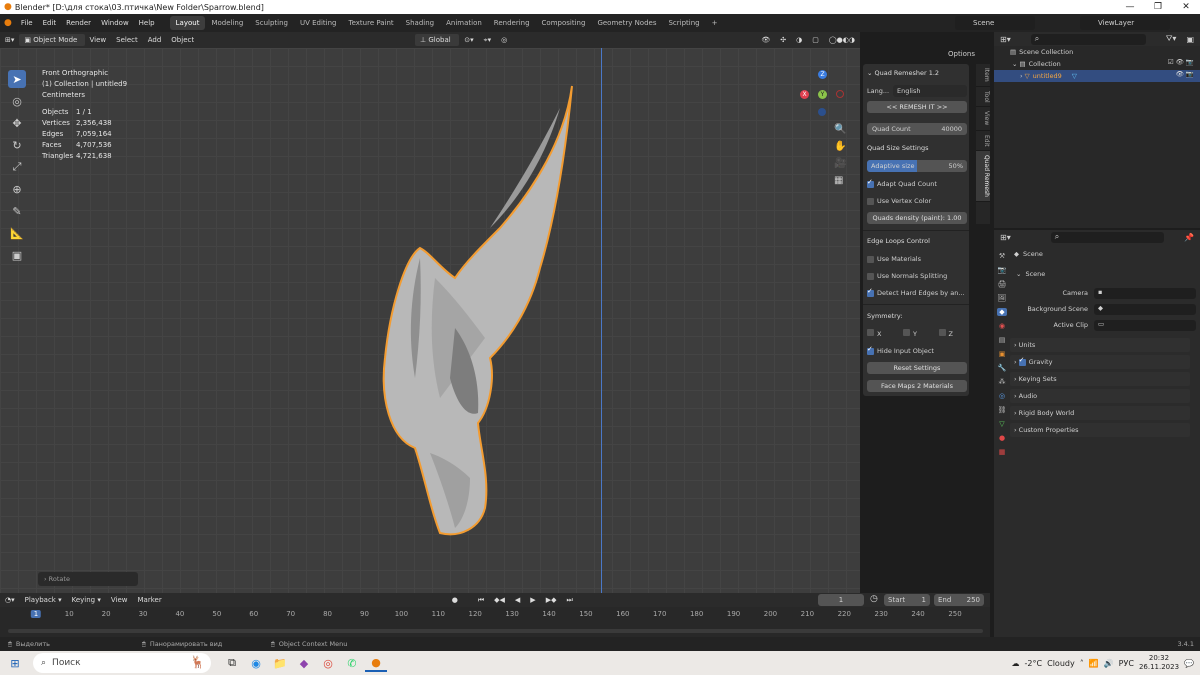  What do you see at coordinates (815, 40) in the screenshot?
I see `xray-icon: ▢` at bounding box center [815, 40].